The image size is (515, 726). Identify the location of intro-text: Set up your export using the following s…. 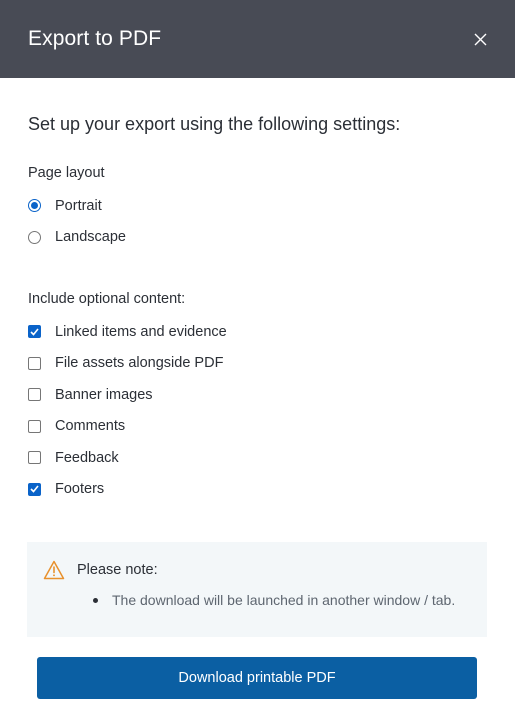
(214, 124).